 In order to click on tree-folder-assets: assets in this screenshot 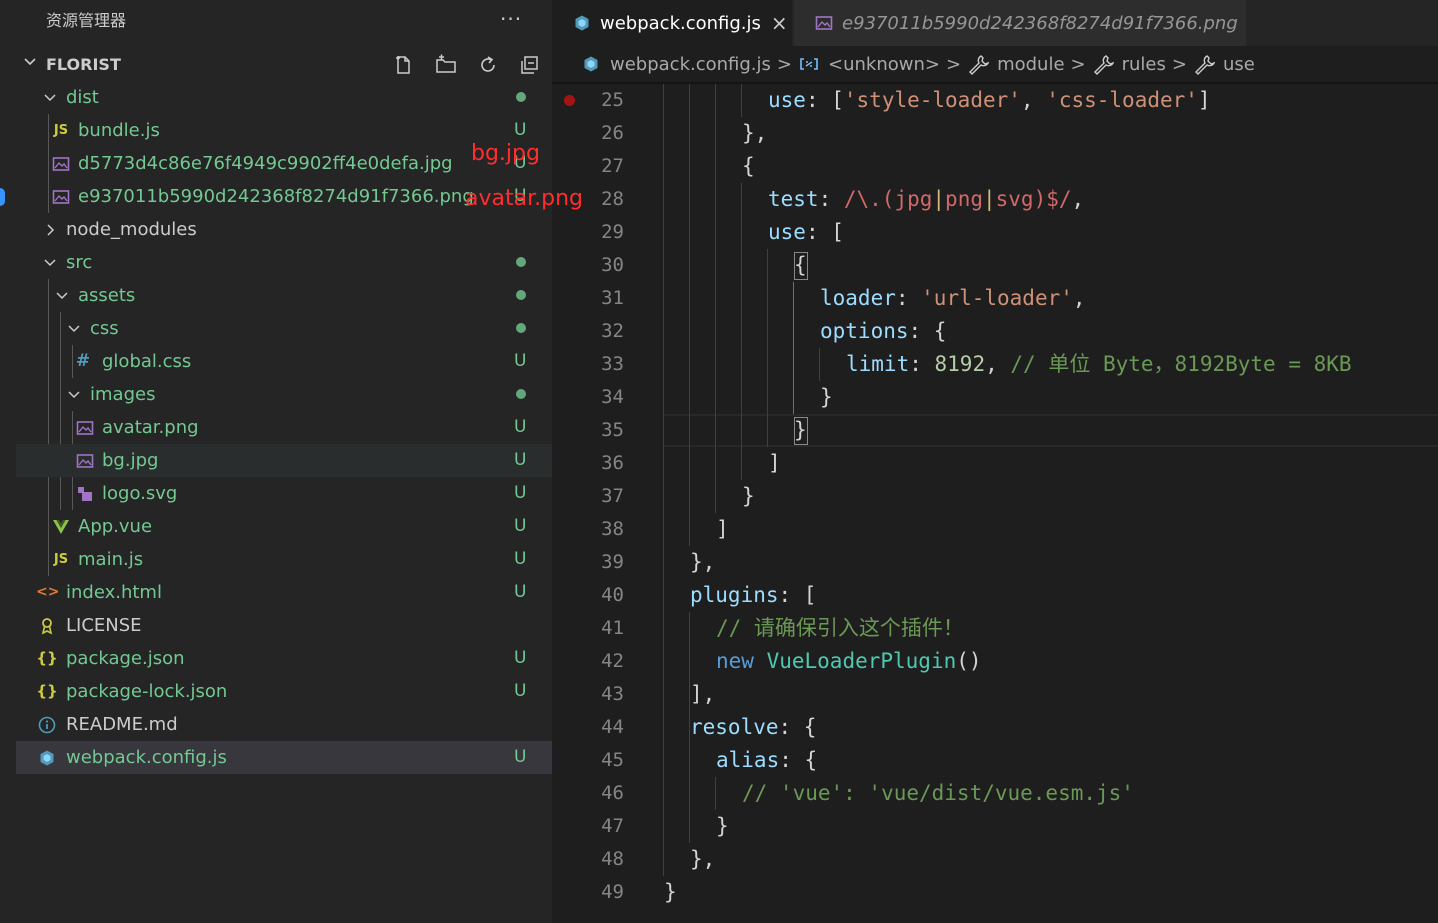, I will do `click(284, 295)`.